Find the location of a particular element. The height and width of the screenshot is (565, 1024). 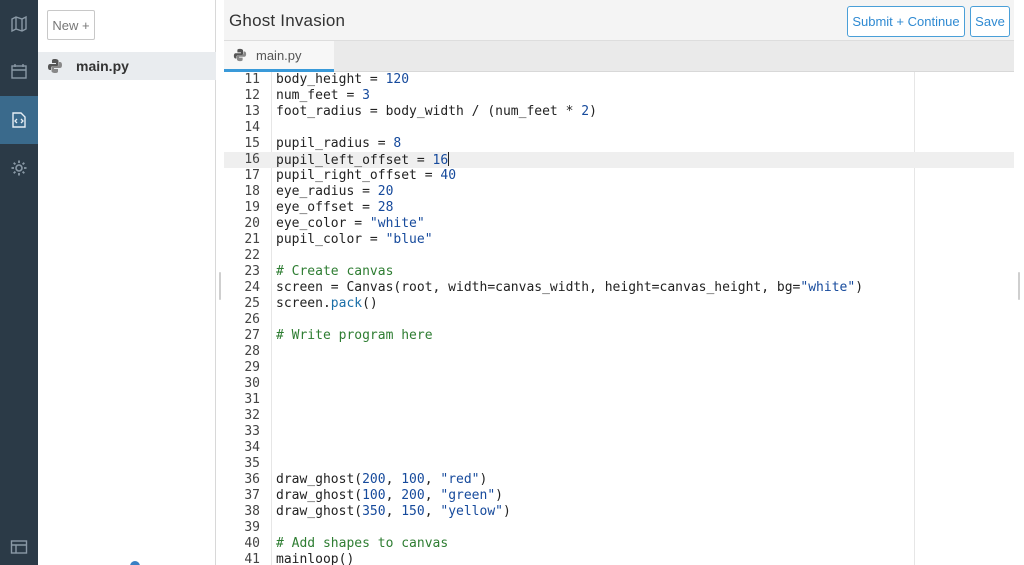

editor-header: Ghost Invasion Submit + Continue Save is located at coordinates (619, 20).